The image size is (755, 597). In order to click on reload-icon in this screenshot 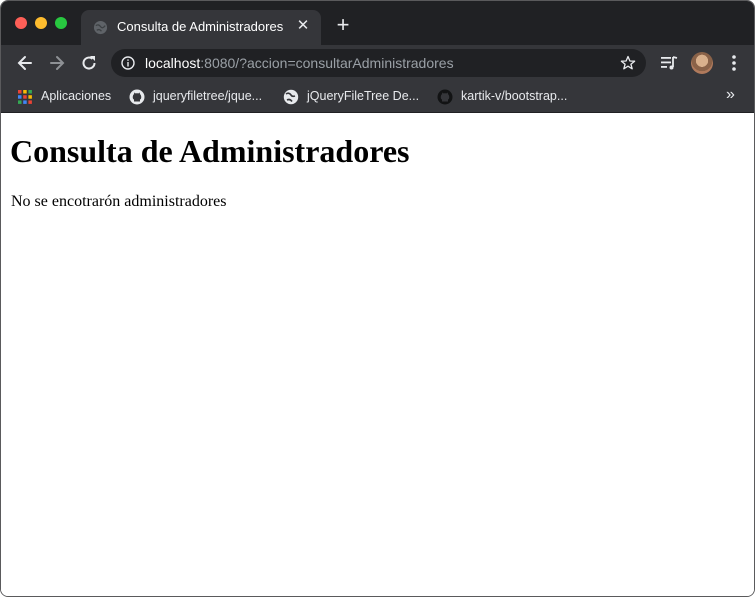, I will do `click(89, 63)`.